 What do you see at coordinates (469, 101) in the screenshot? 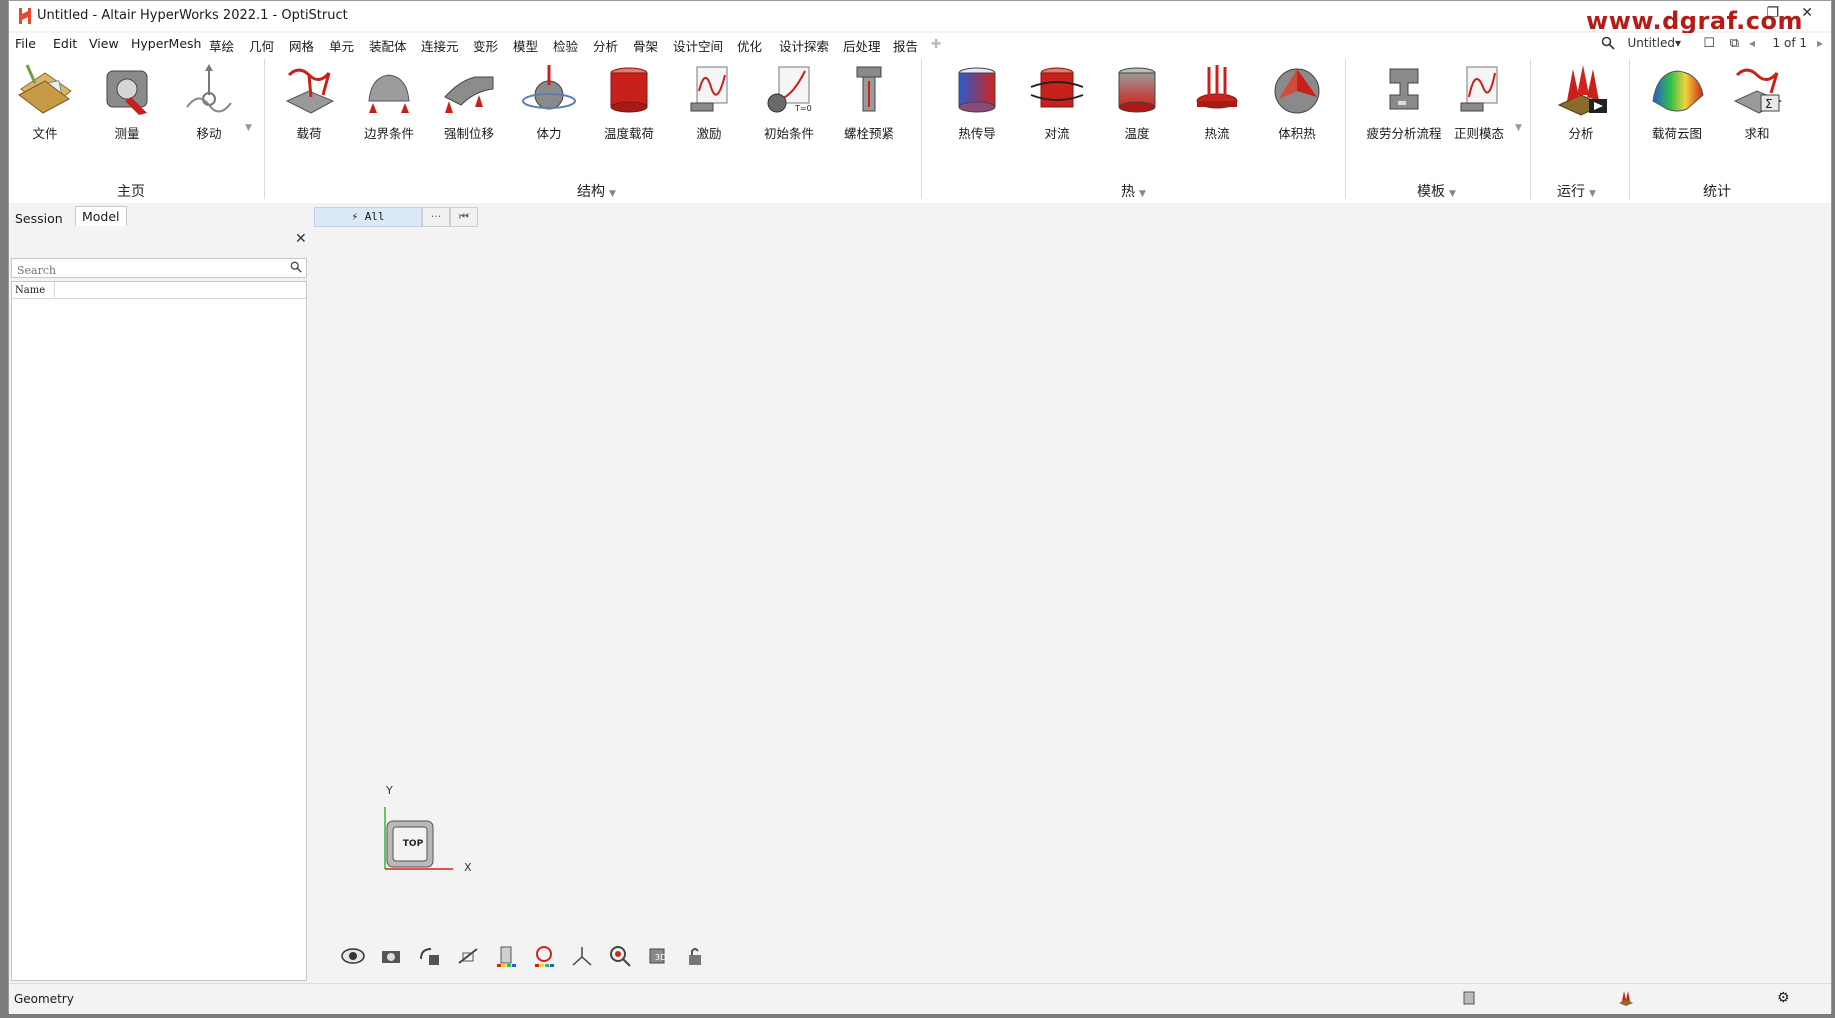
I see `enforced-displacement-tool-button: 强制位移` at bounding box center [469, 101].